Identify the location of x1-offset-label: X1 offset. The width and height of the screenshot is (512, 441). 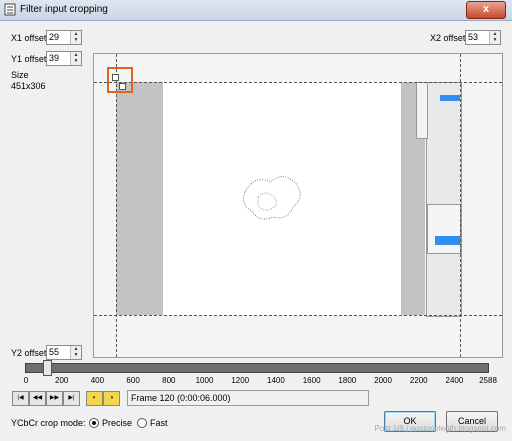
(29, 38).